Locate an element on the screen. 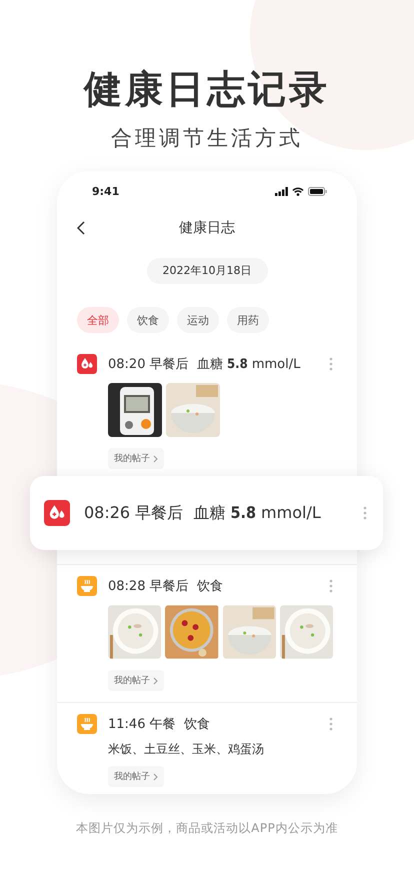 The image size is (414, 896). entry-title: 11:46 午餐 饮食 is located at coordinates (159, 724).